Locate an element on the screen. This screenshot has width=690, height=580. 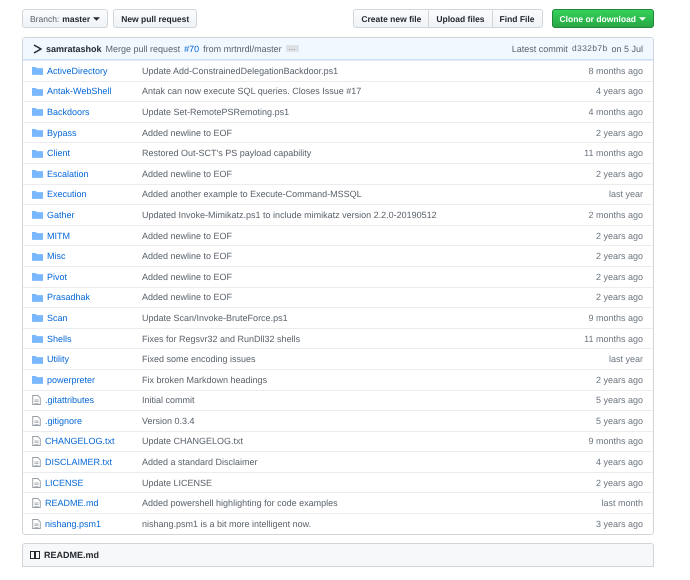
commit-message: Restored Out-SCT's PS payload capability is located at coordinates (363, 153).